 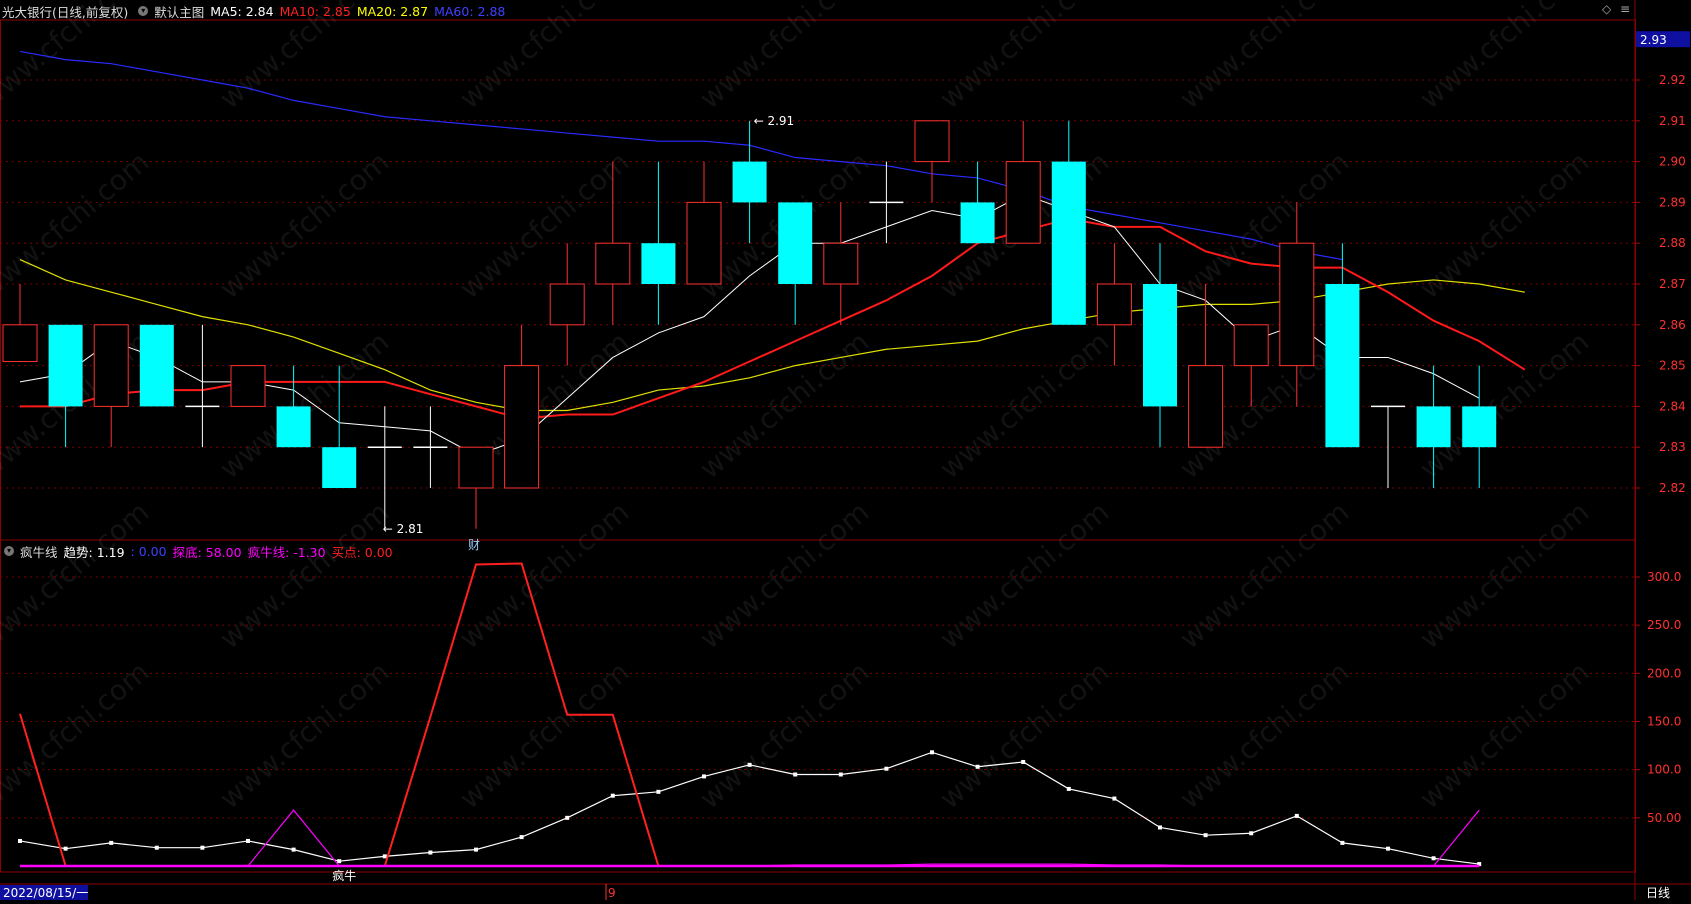 I want to click on price-tick-label: 2.90, so click(x=1672, y=162).